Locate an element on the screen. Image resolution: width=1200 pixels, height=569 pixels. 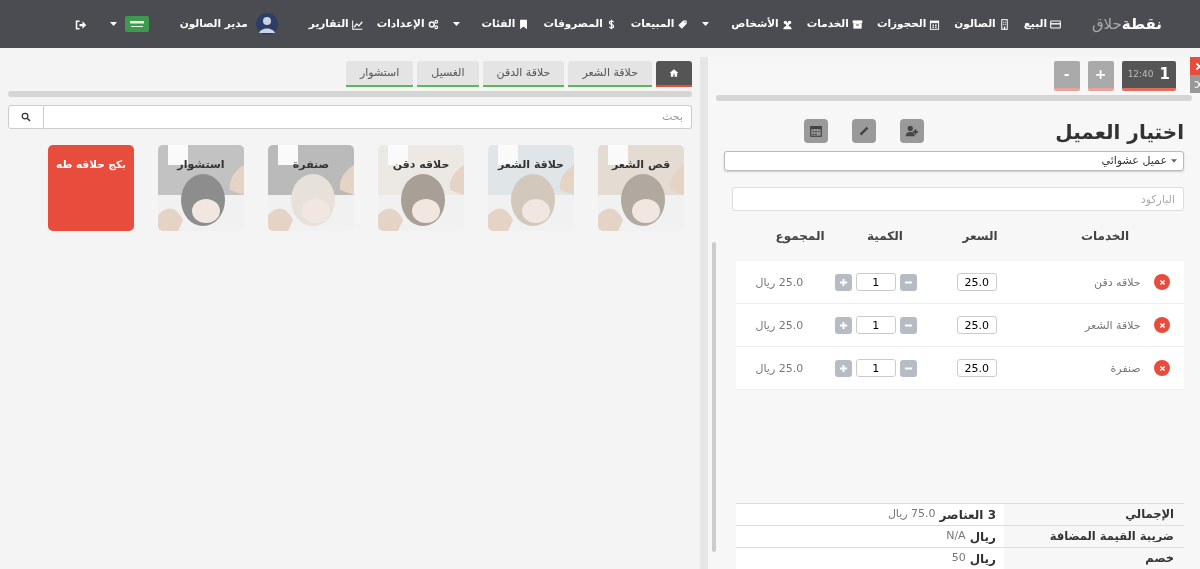
home-icon is located at coordinates (674, 73).